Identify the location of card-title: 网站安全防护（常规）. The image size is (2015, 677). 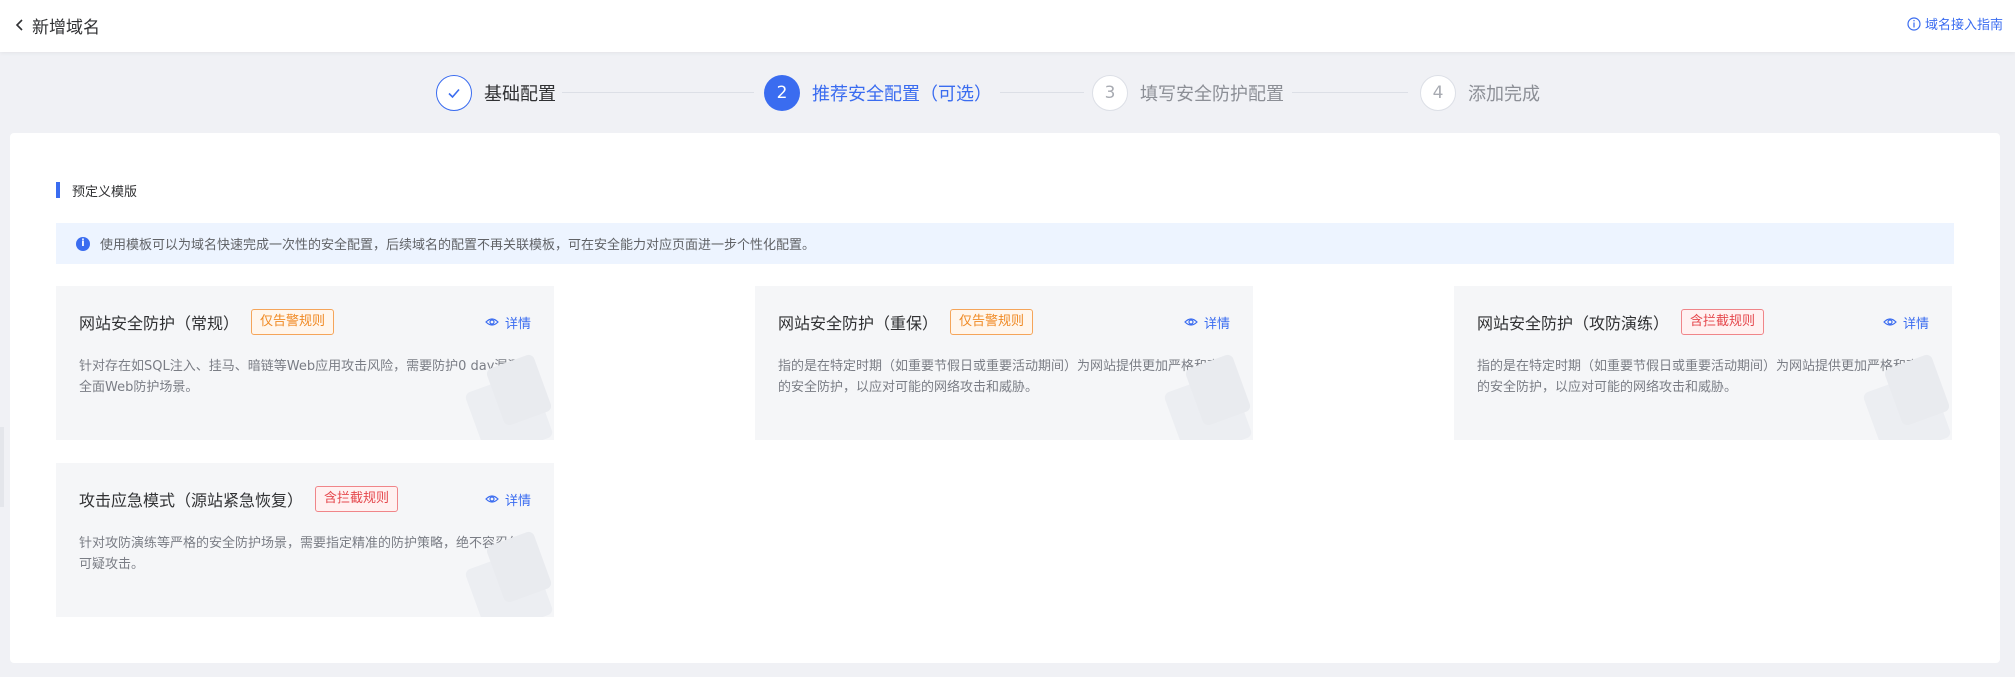
(159, 323).